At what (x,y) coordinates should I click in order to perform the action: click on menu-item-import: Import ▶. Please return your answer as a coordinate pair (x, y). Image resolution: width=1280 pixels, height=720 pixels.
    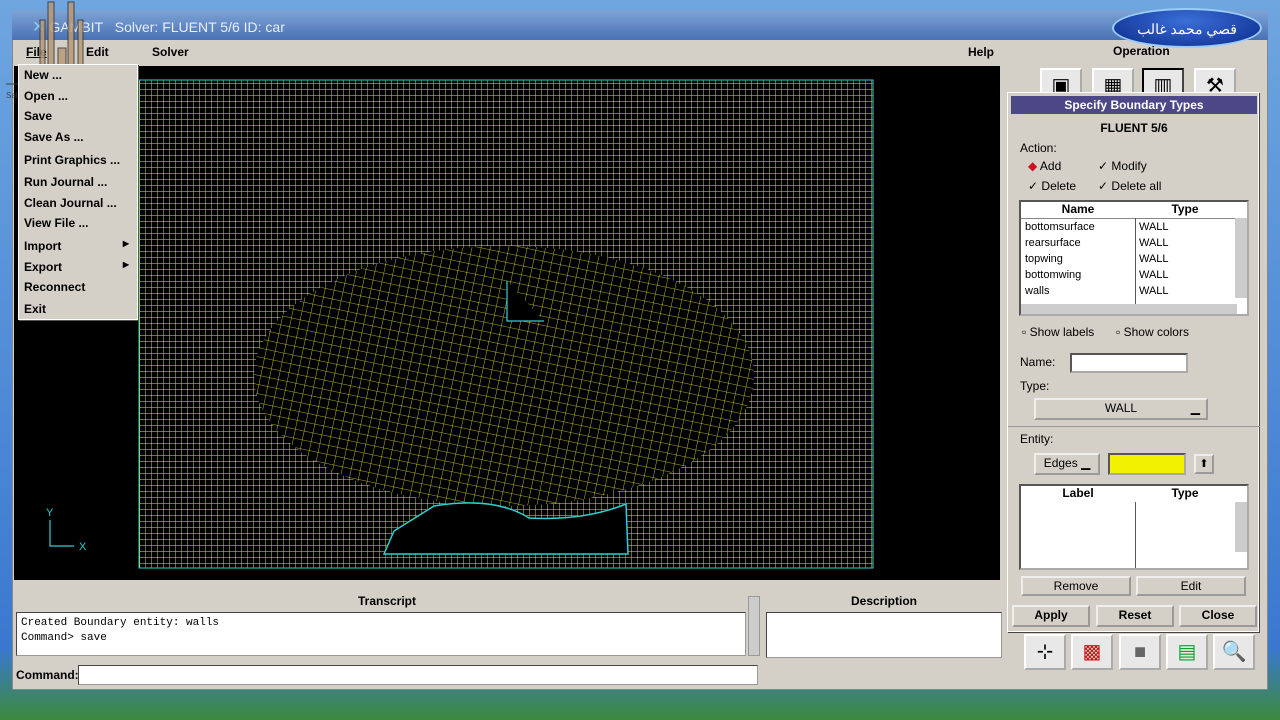
    Looking at the image, I should click on (79, 248).